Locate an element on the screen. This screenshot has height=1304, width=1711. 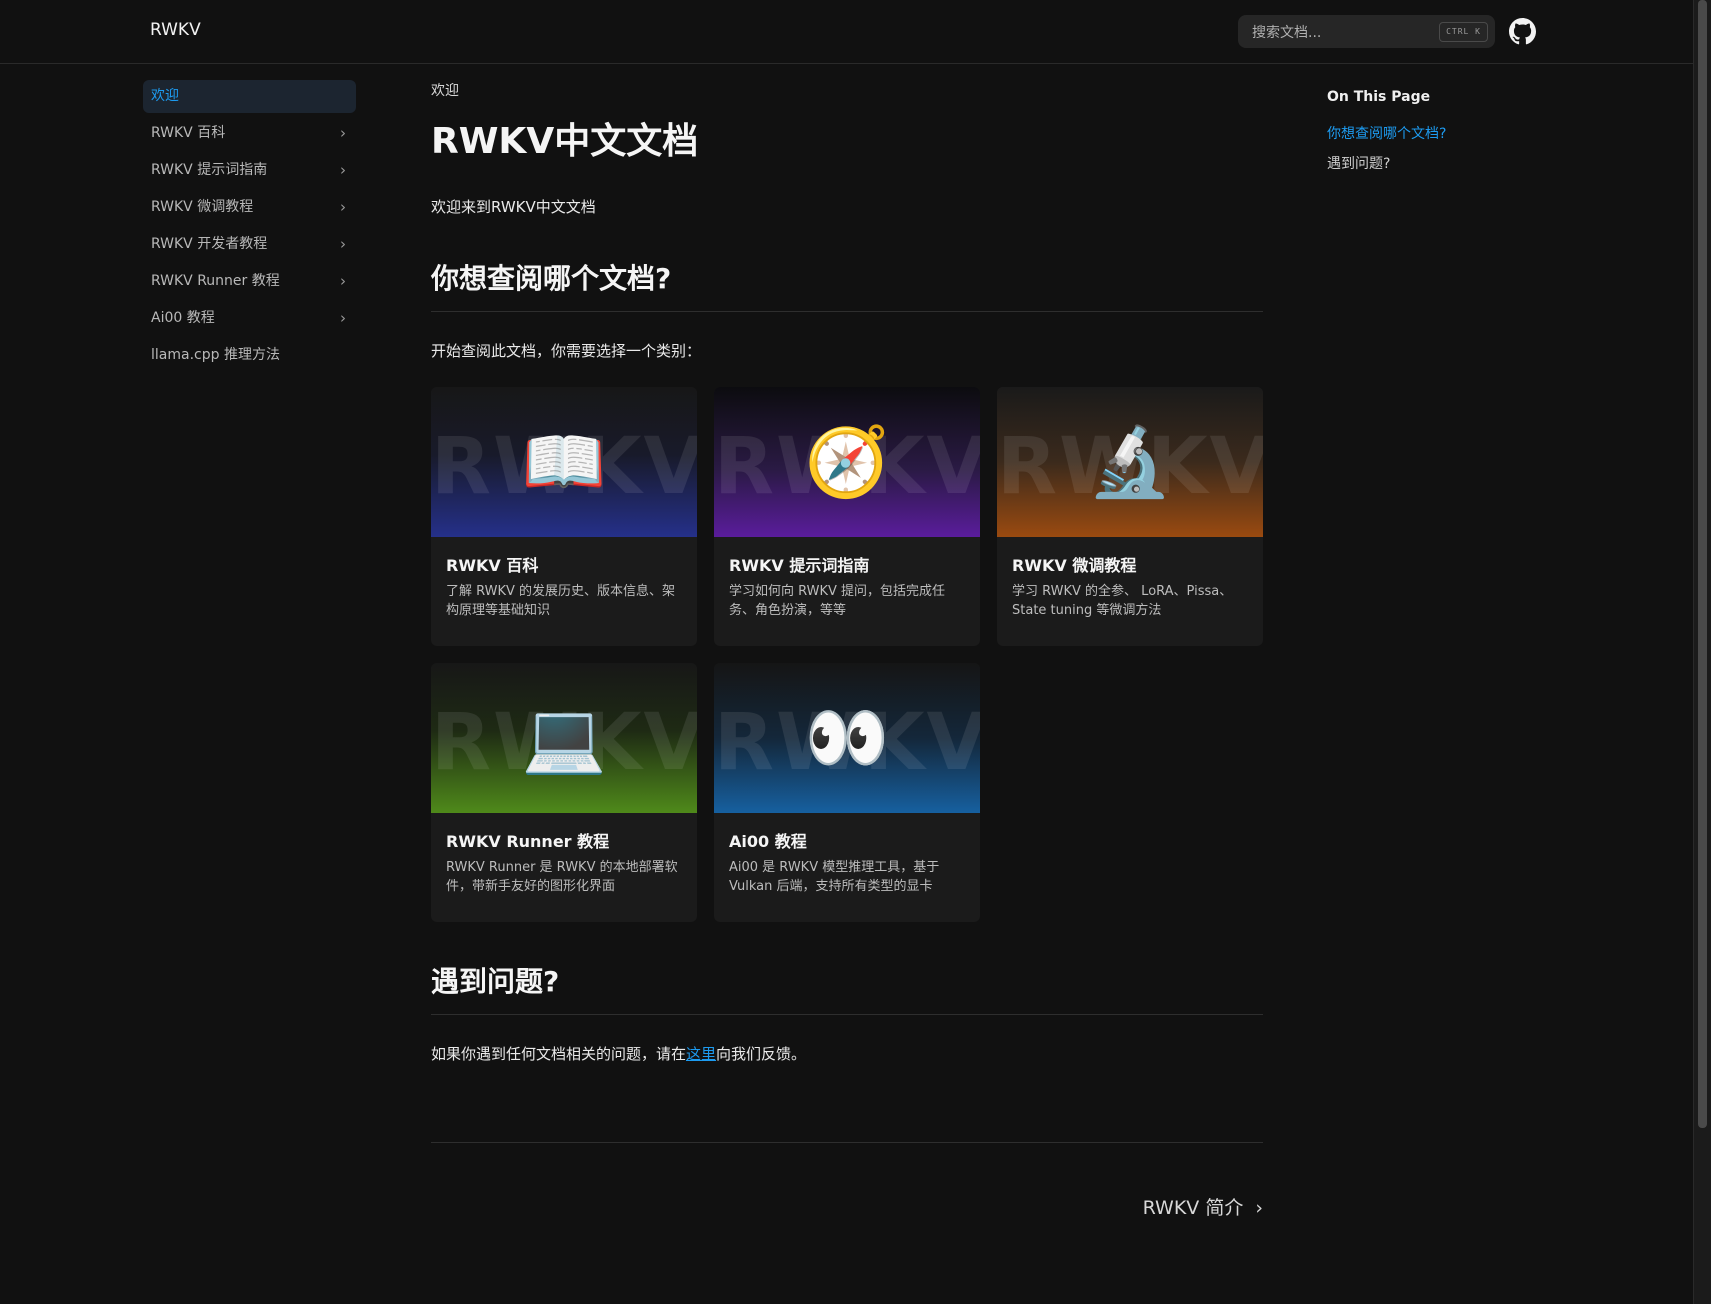
open-book-icon: 📖 is located at coordinates (564, 462).